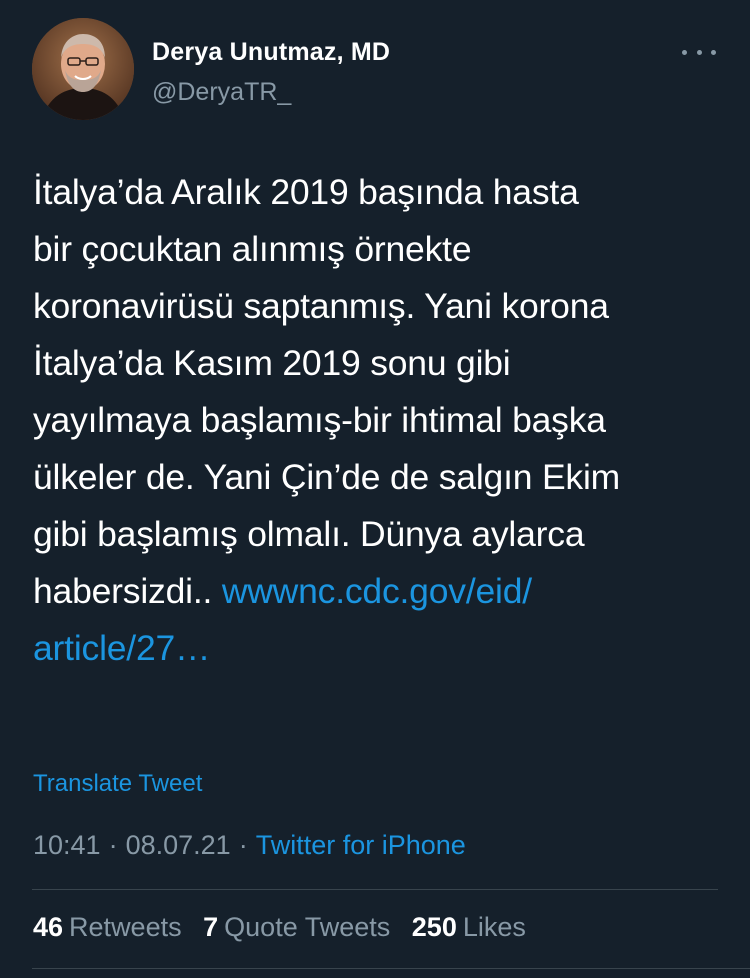 This screenshot has width=750, height=978. Describe the element at coordinates (321, 306) in the screenshot. I see `tweet-text-line: koronavirüsü saptanmış. Yani korona` at that location.